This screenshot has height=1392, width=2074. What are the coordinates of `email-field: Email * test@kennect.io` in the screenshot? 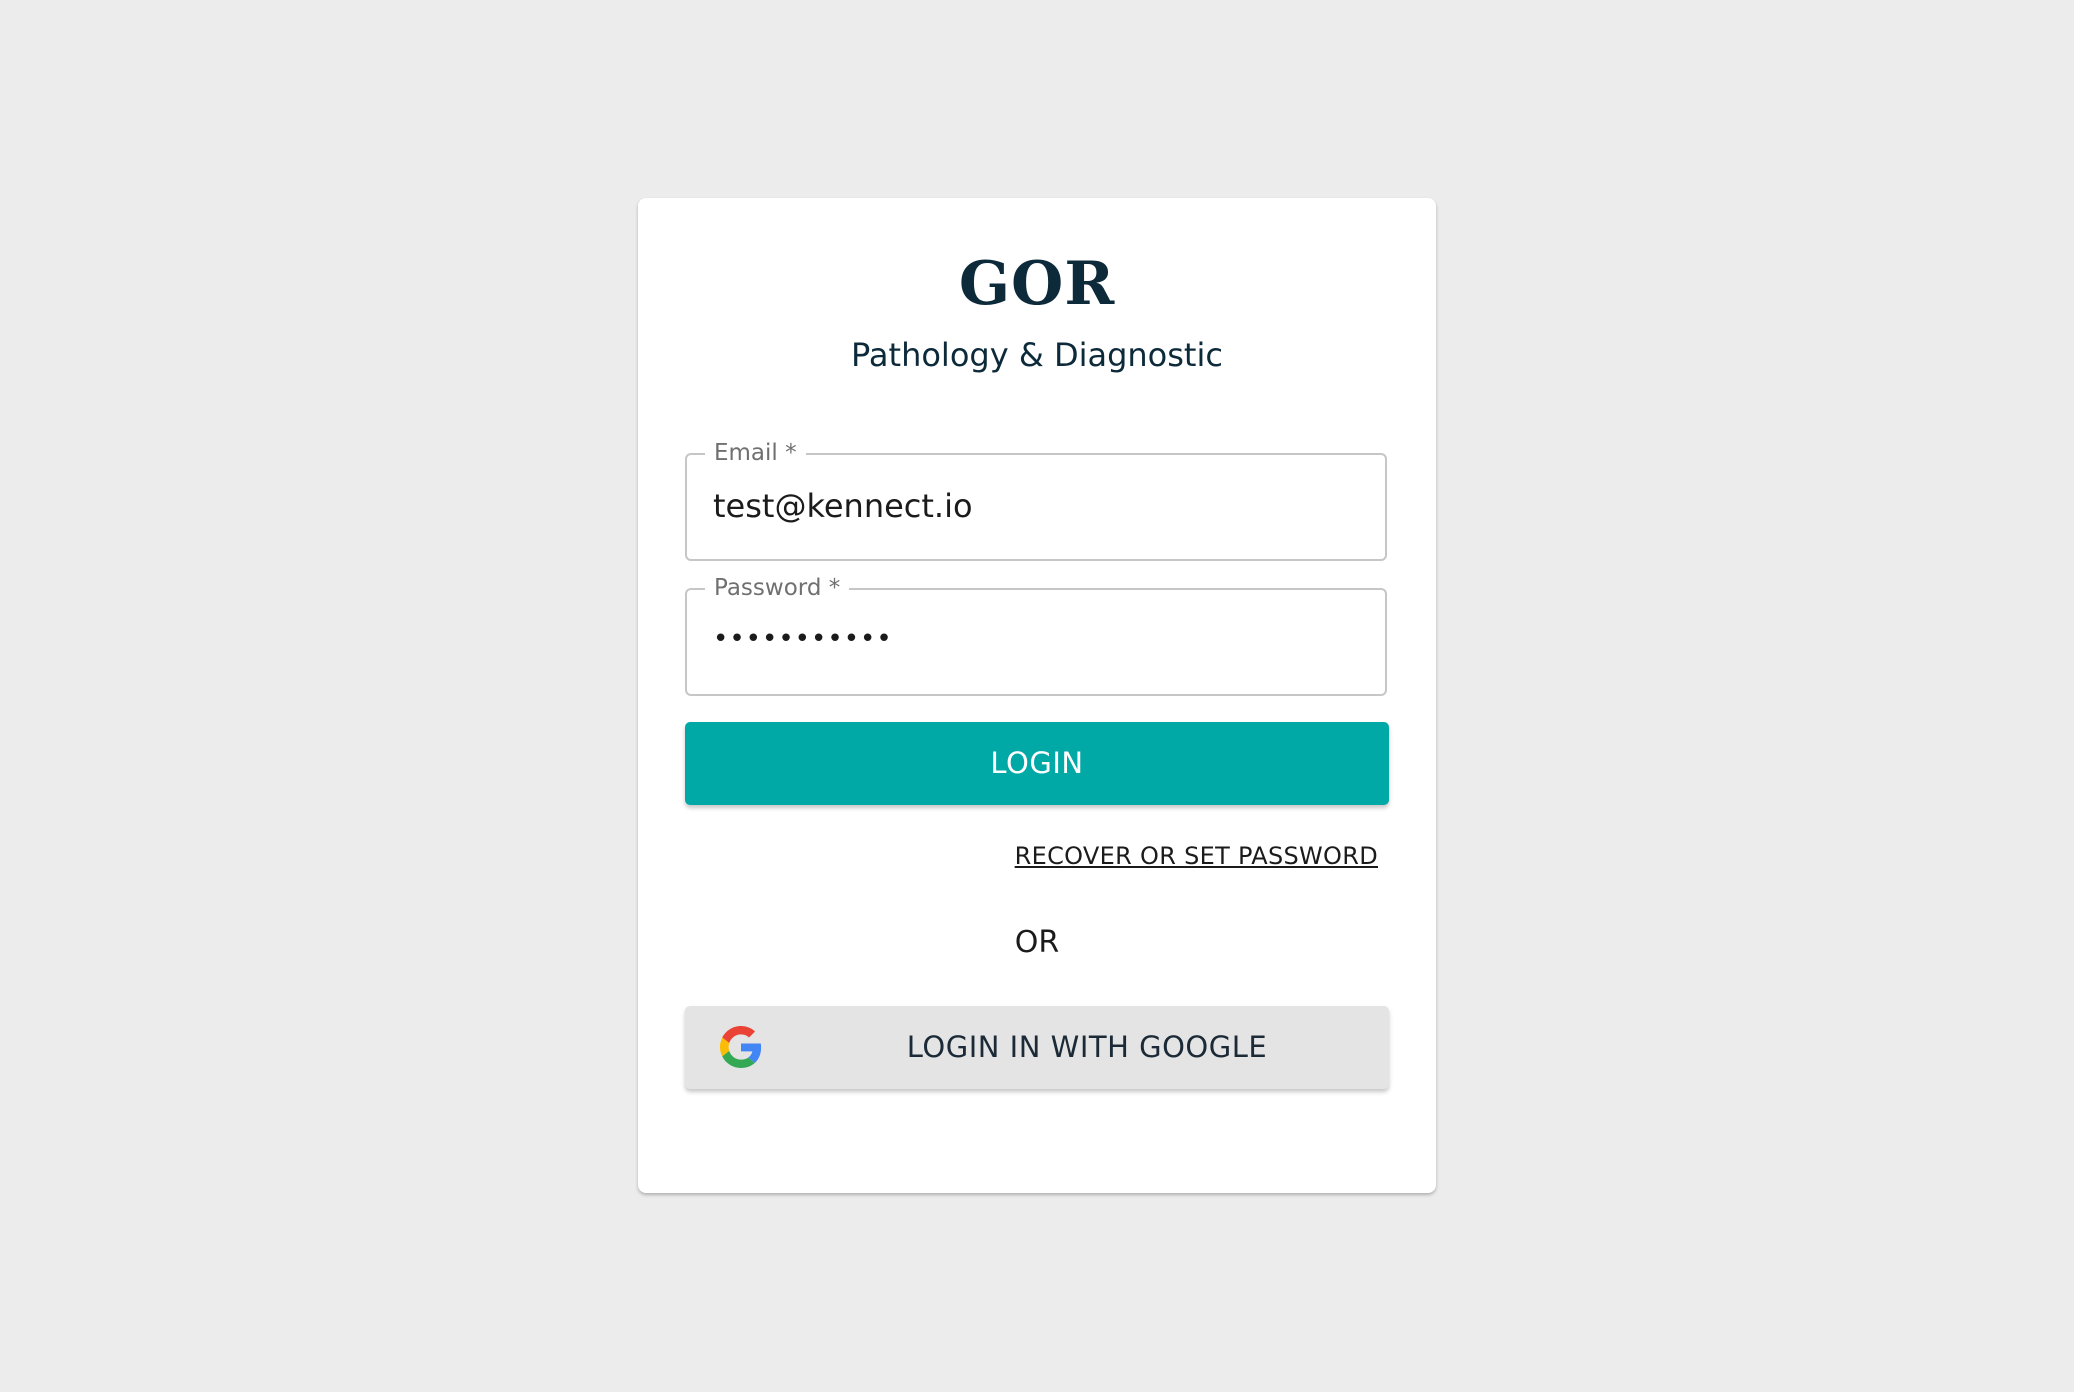 It's located at (1036, 499).